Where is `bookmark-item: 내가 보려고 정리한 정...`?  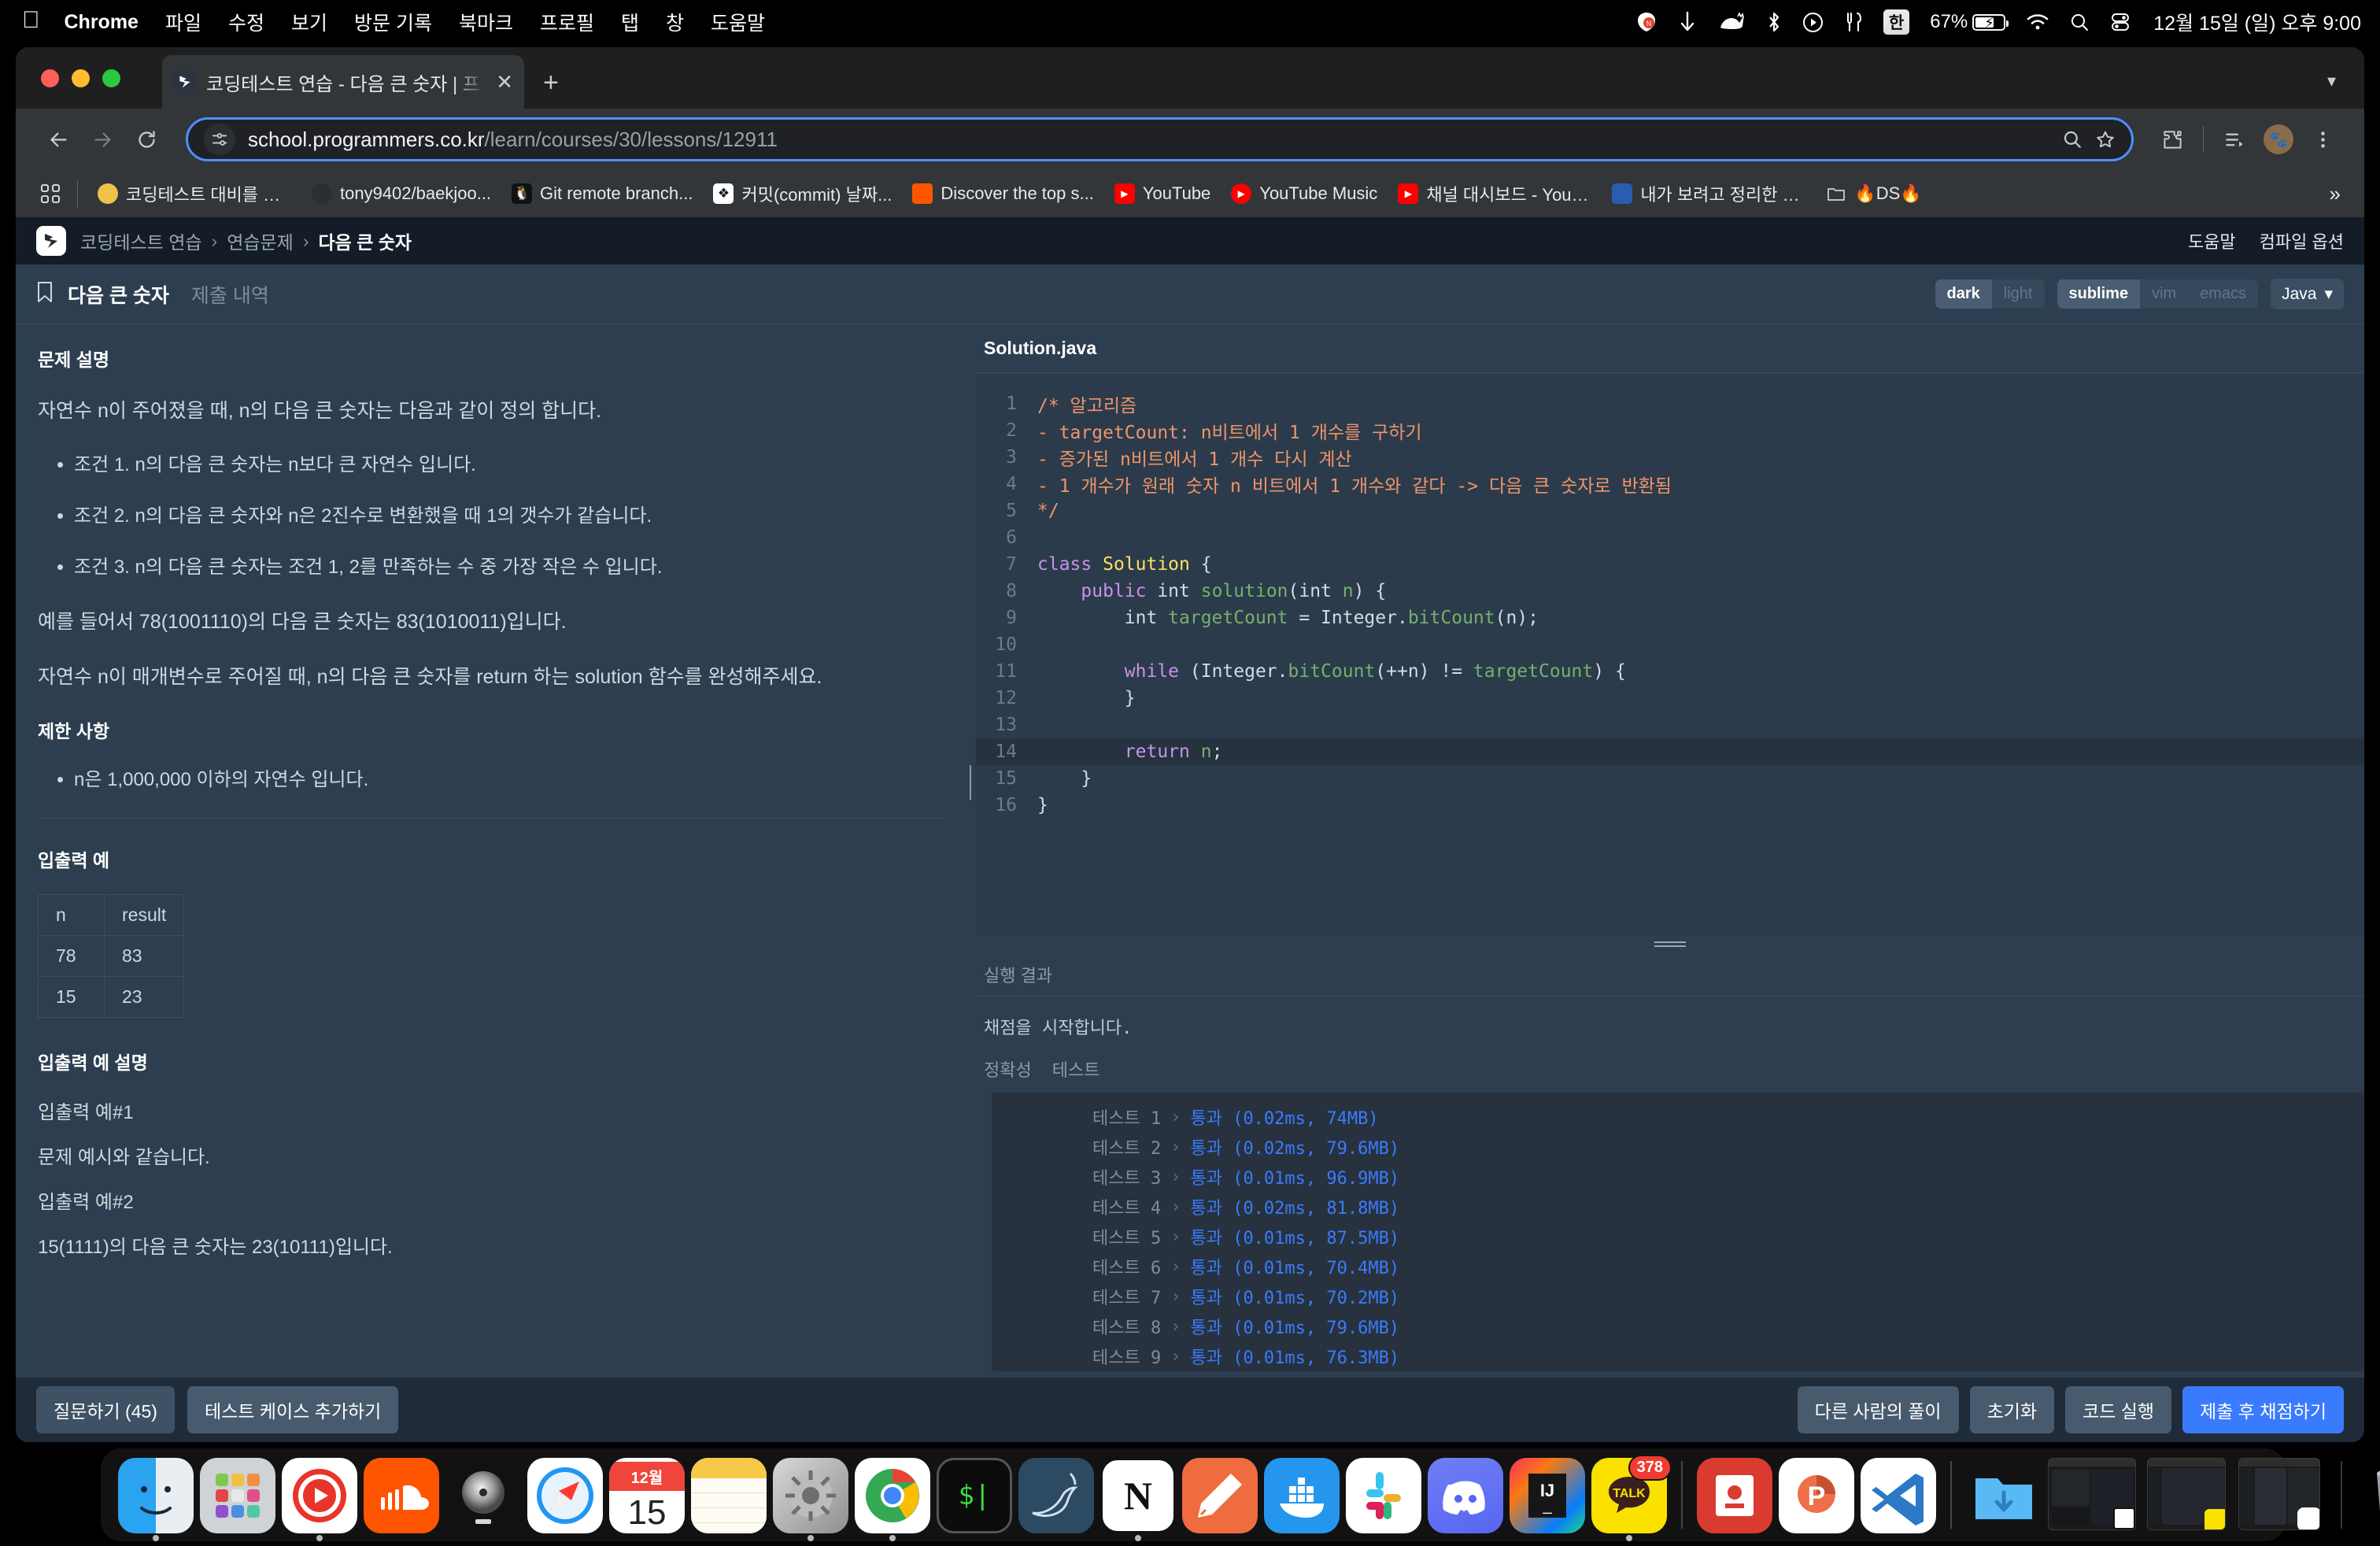 bookmark-item: 내가 보려고 정리한 정... is located at coordinates (1709, 193).